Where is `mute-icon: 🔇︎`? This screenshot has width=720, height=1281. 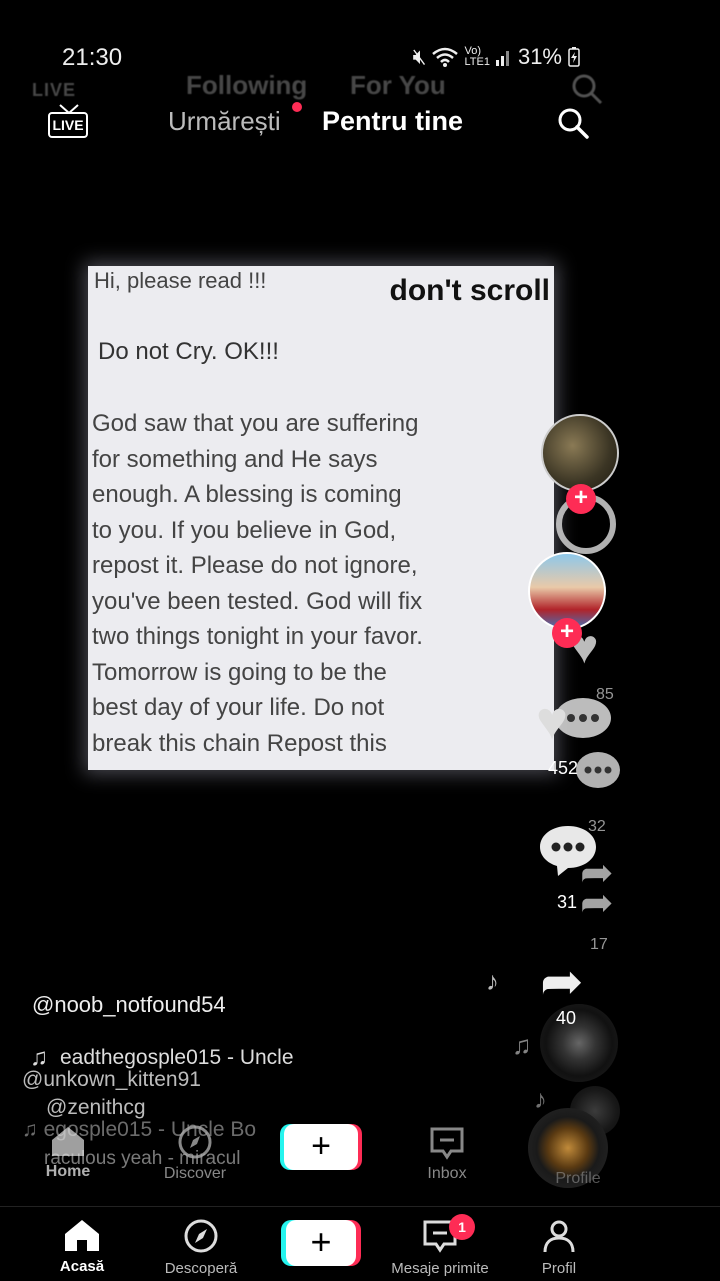 mute-icon: 🔇︎ is located at coordinates (419, 56).